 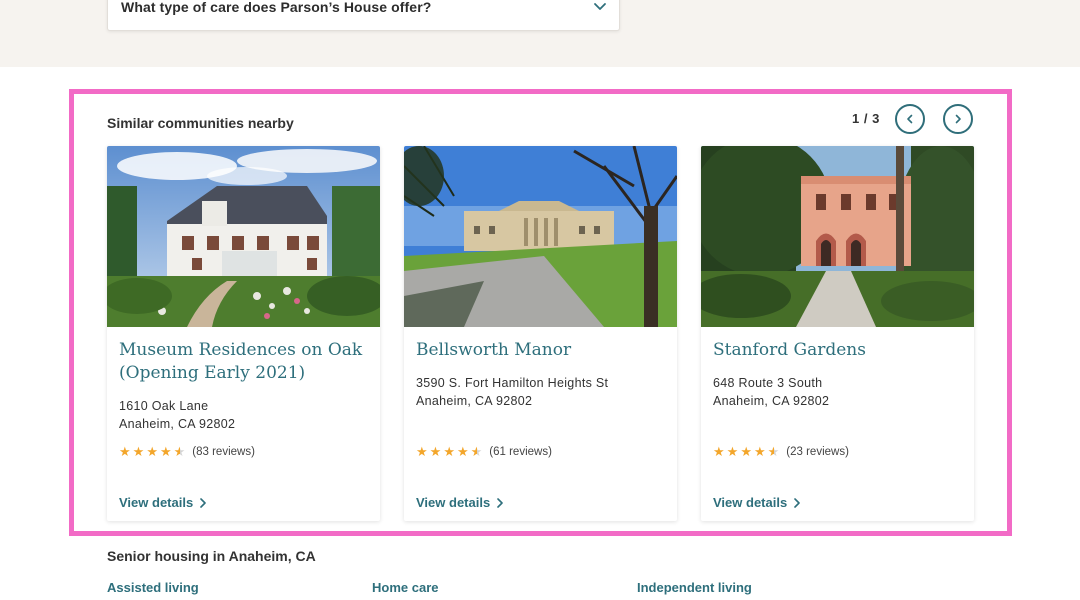 What do you see at coordinates (187, 451) in the screenshot?
I see `rating: ★ ★ ★ ★ ★ (83 reviews)` at bounding box center [187, 451].